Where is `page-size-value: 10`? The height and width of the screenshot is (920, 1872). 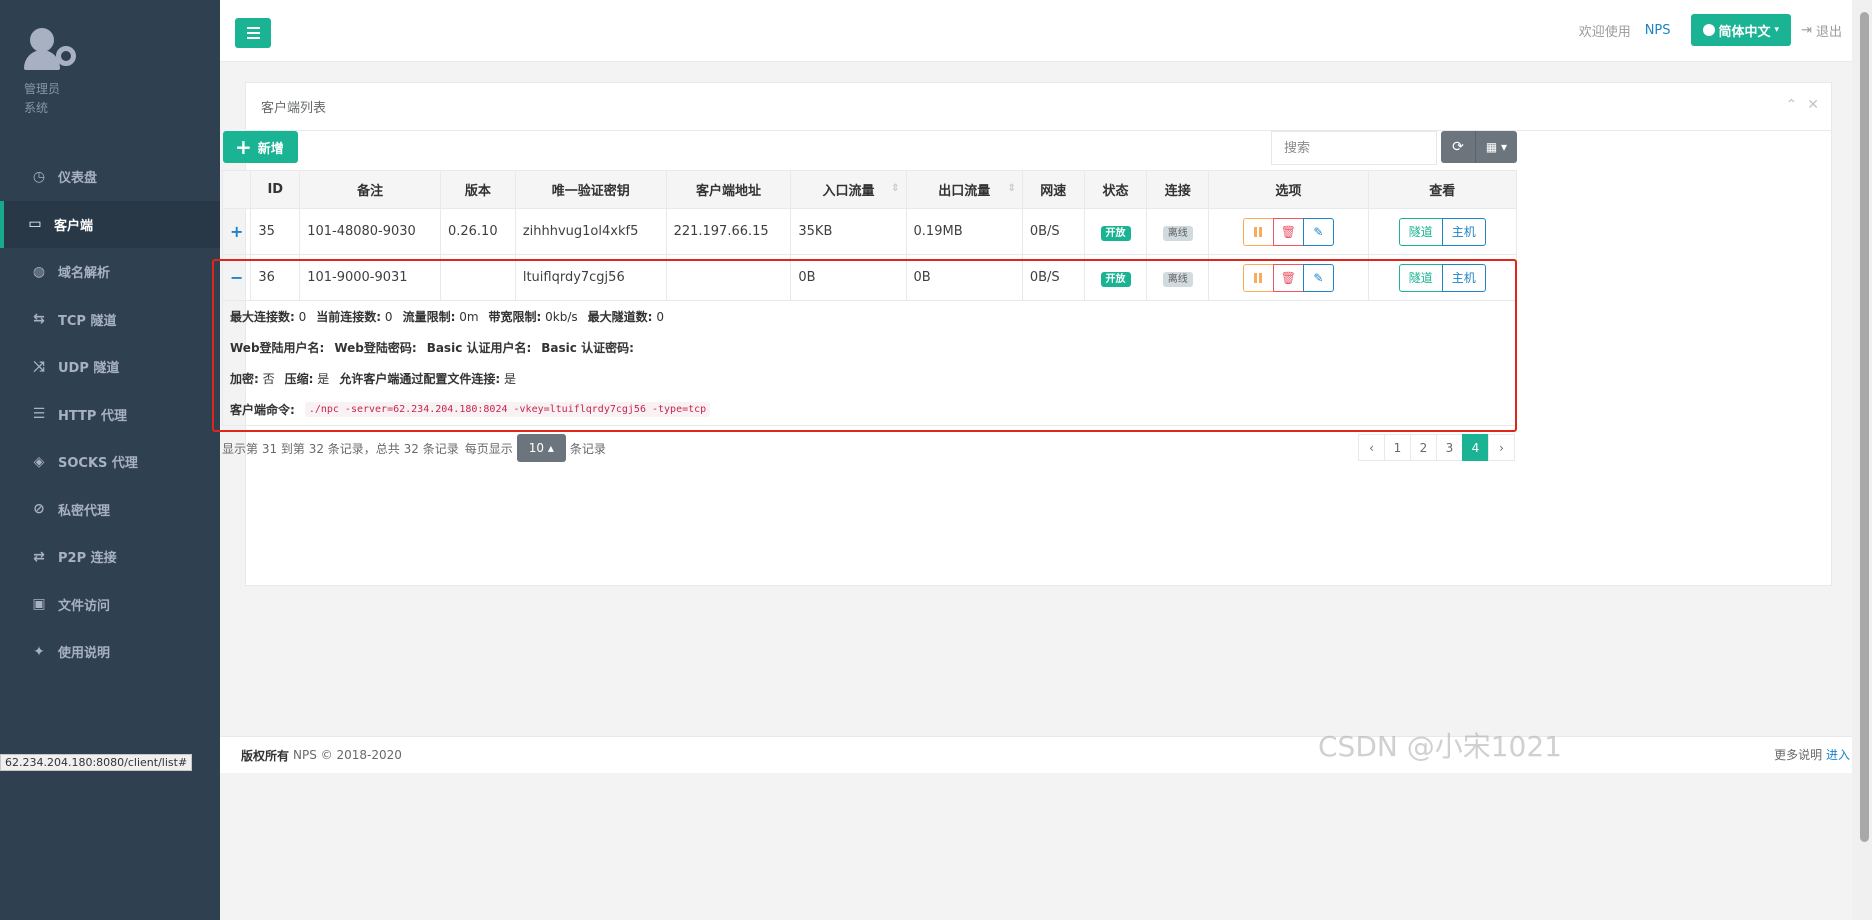
page-size-value: 10 is located at coordinates (536, 448).